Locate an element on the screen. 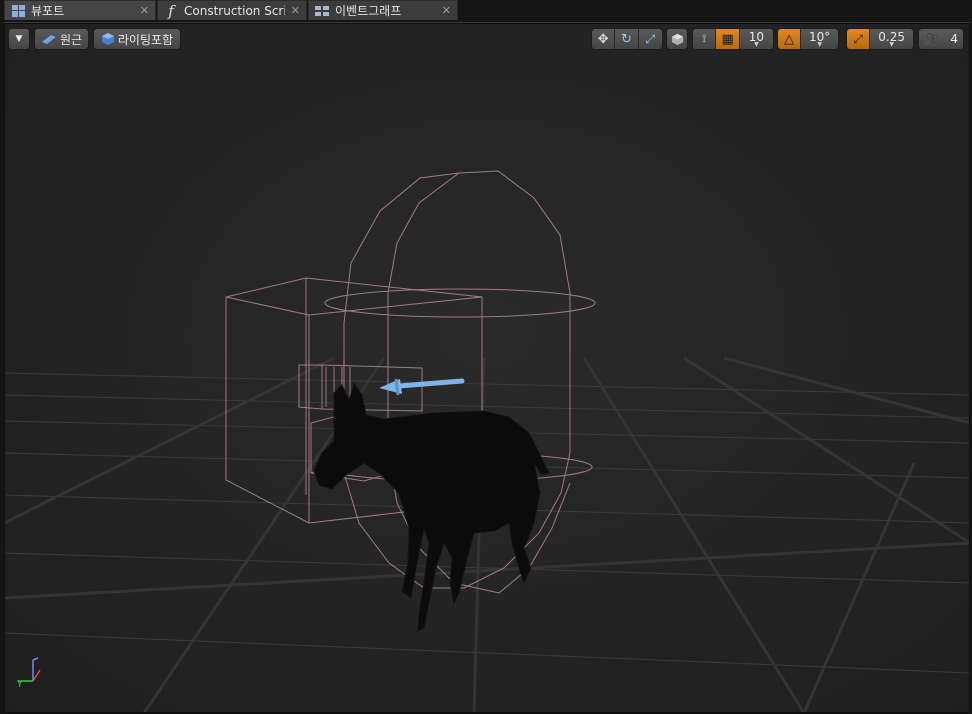 Image resolution: width=972 pixels, height=714 pixels. scale-tool-button: ⤢ is located at coordinates (650, 39).